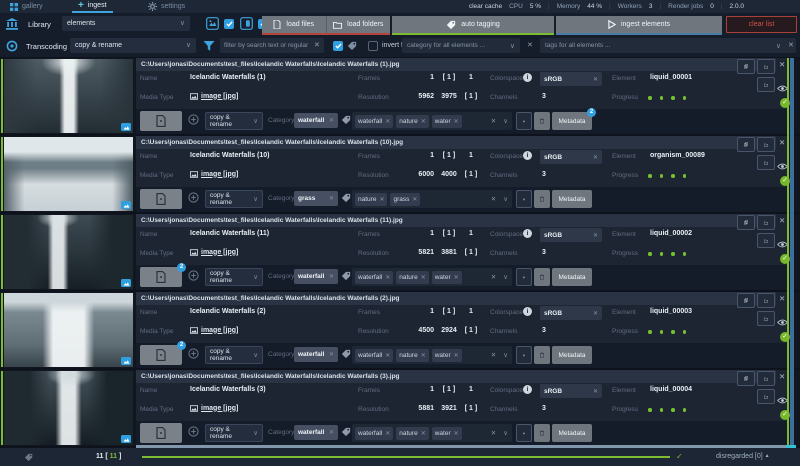  What do you see at coordinates (792, 252) in the screenshot?
I see `scrollbar` at bounding box center [792, 252].